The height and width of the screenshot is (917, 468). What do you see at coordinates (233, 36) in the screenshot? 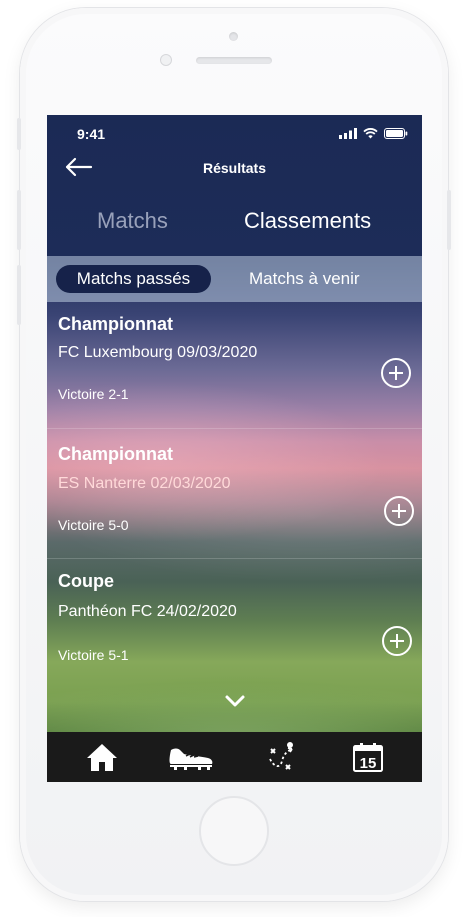
I see `proximity-sensor` at bounding box center [233, 36].